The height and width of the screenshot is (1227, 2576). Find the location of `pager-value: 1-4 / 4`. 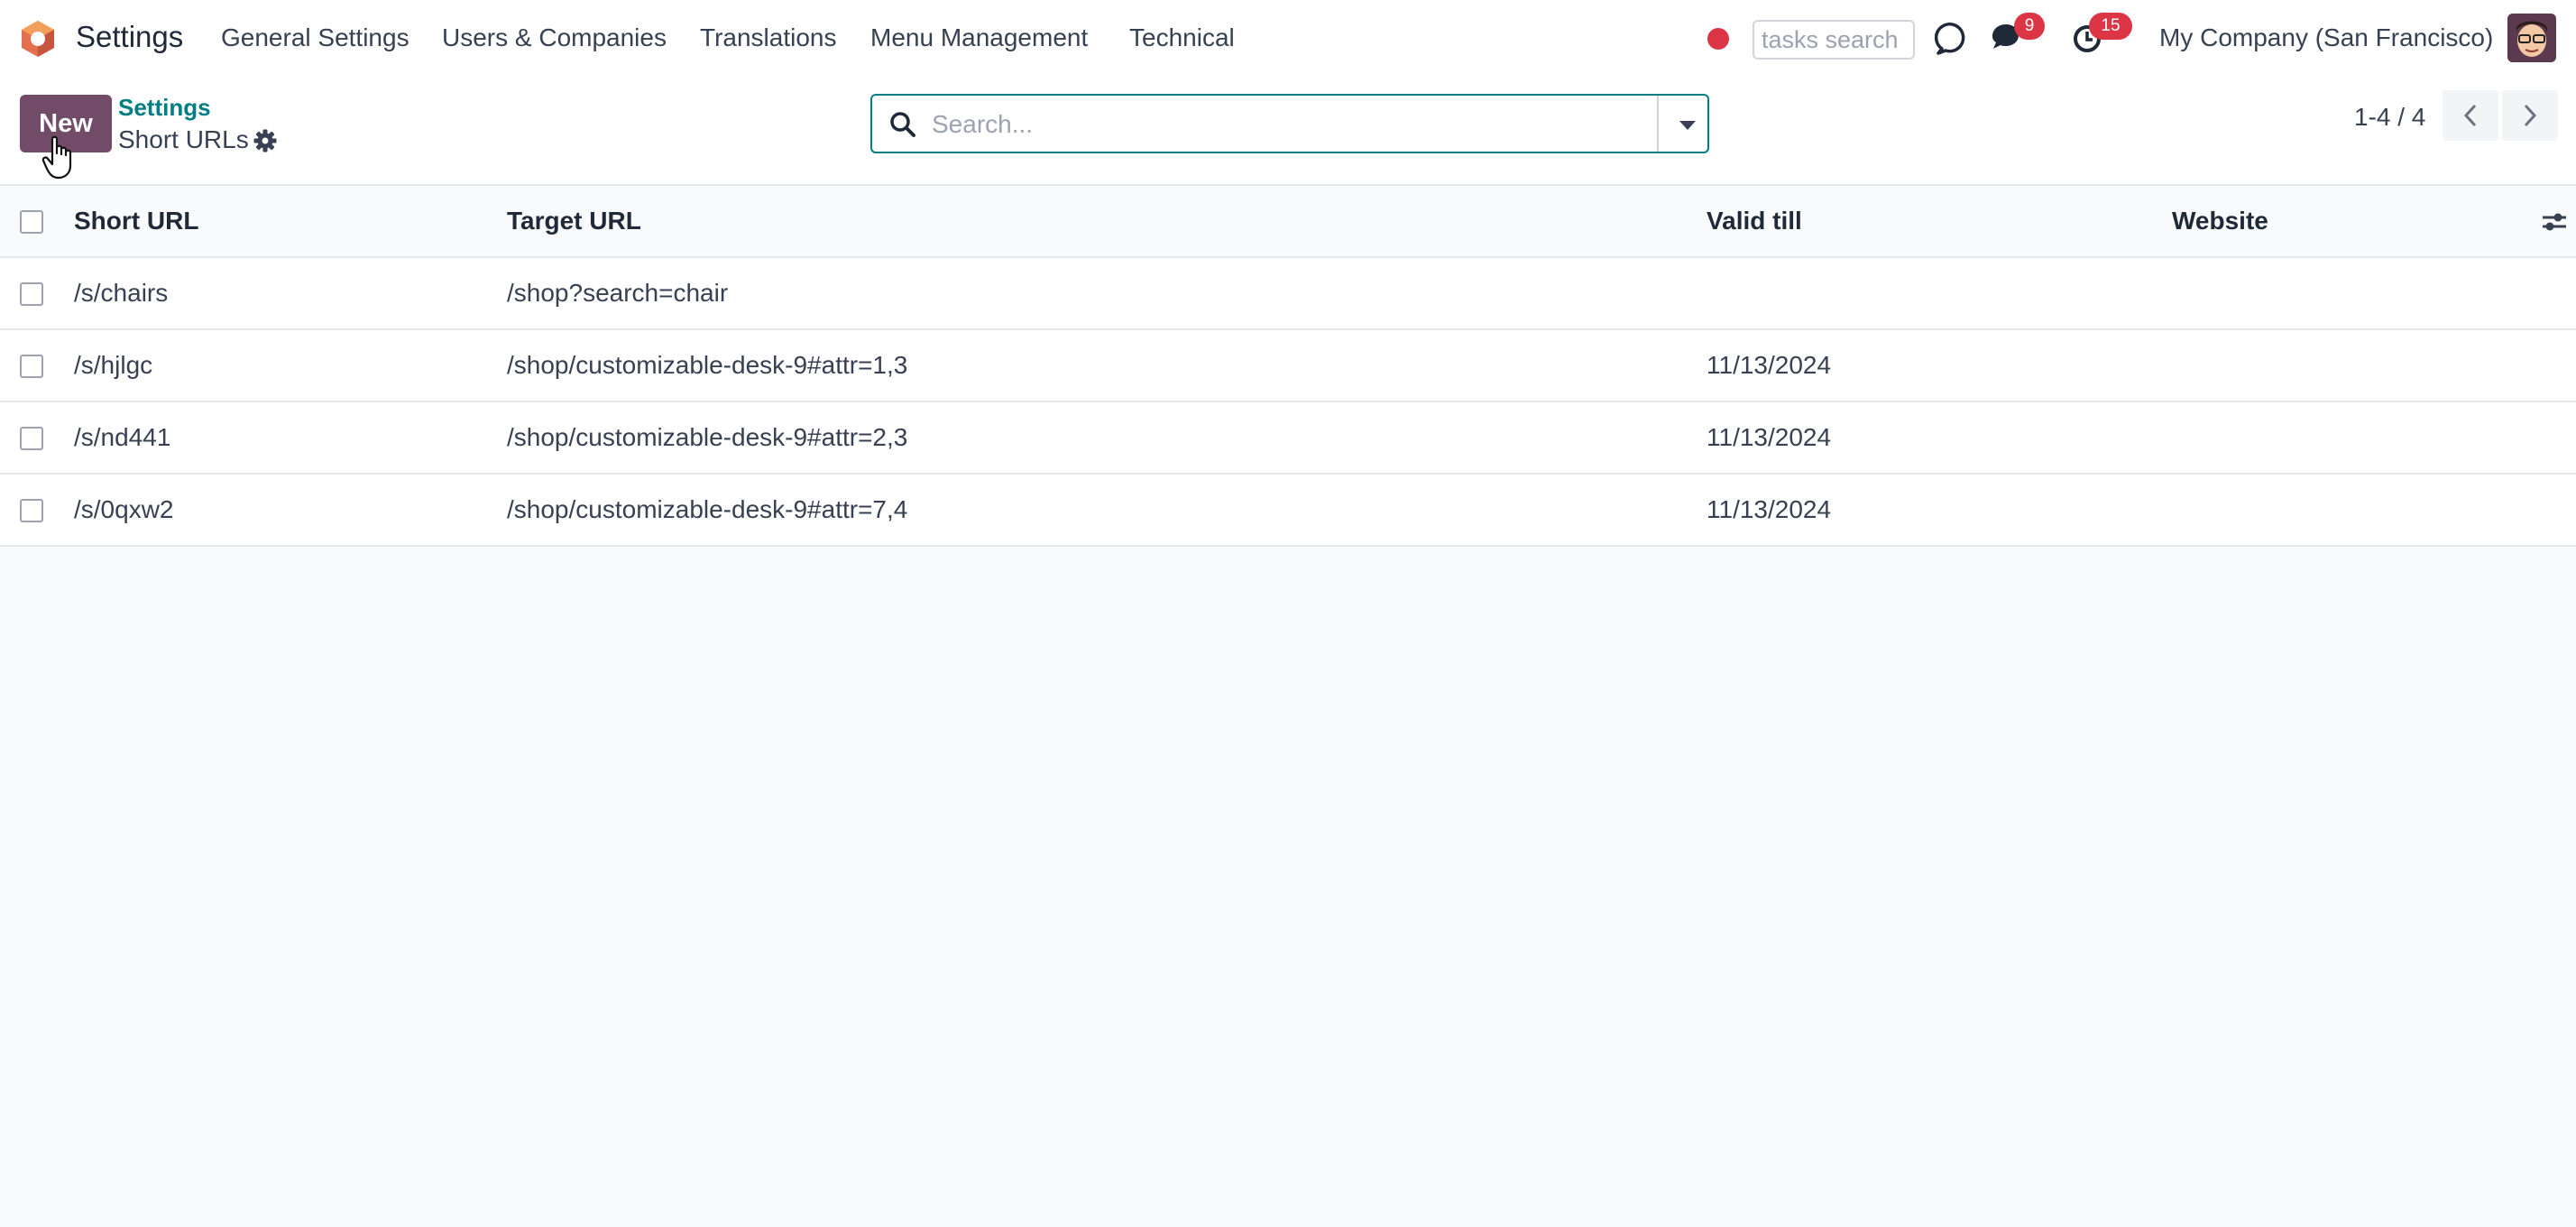

pager-value: 1-4 / 4 is located at coordinates (2390, 118).